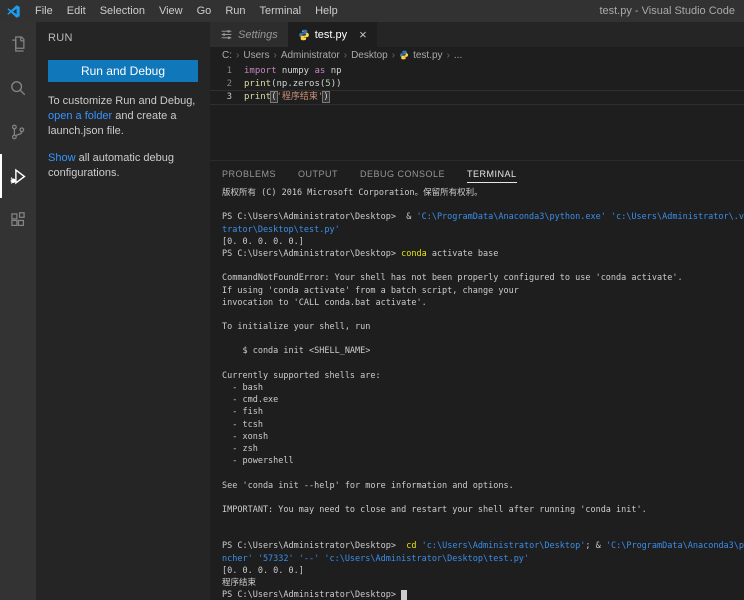 This screenshot has width=744, height=600. I want to click on terminal-line: PS C:\Users\Administrator\Desktop>, so click(483, 594).